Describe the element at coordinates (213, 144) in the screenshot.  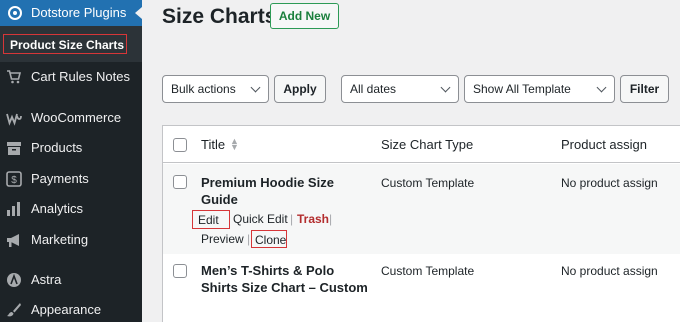
I see `column-title: Title` at that location.